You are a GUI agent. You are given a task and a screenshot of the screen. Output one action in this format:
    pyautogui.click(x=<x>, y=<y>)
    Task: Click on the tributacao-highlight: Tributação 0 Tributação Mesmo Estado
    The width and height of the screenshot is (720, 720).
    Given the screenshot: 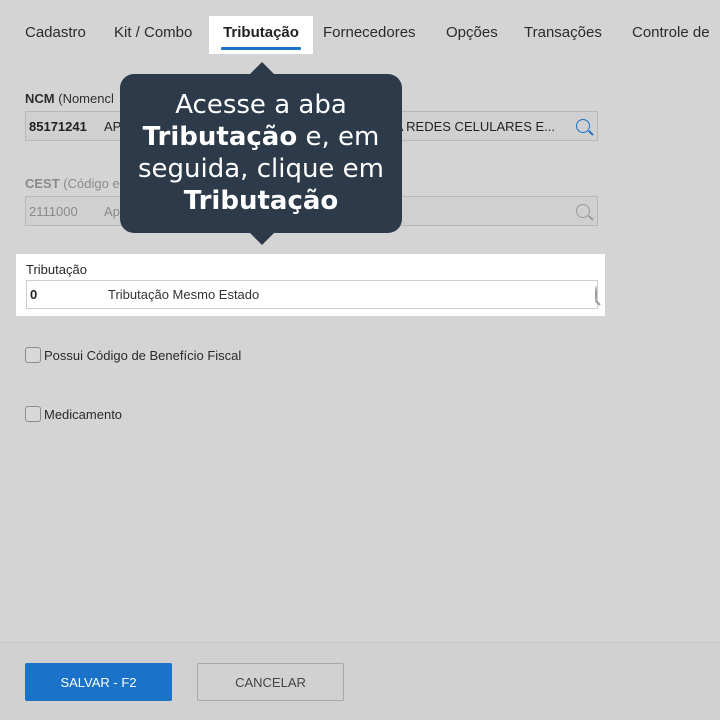 What is the action you would take?
    pyautogui.click(x=310, y=285)
    